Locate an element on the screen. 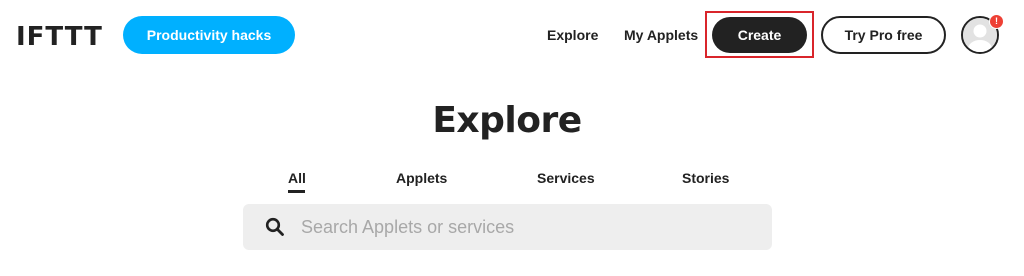  search-input is located at coordinates (526, 227).